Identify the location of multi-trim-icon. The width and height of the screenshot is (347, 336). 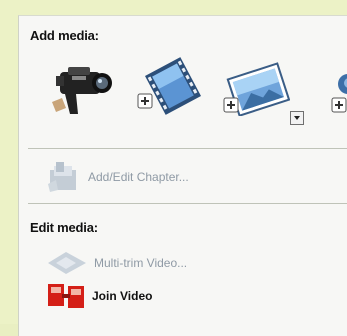
(67, 263).